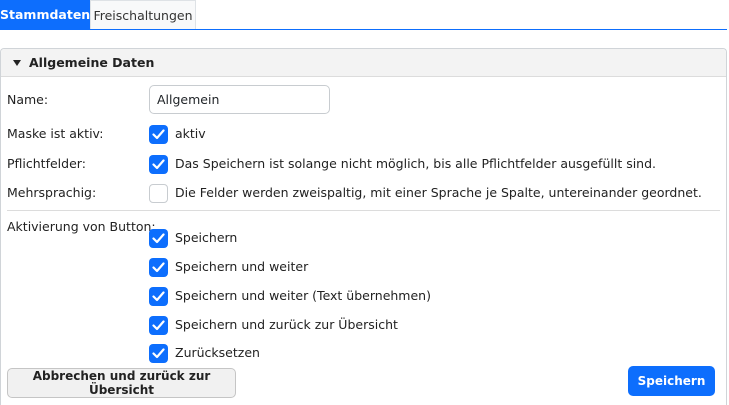 This screenshot has width=729, height=405. Describe the element at coordinates (239, 99) in the screenshot. I see `name-input` at that location.